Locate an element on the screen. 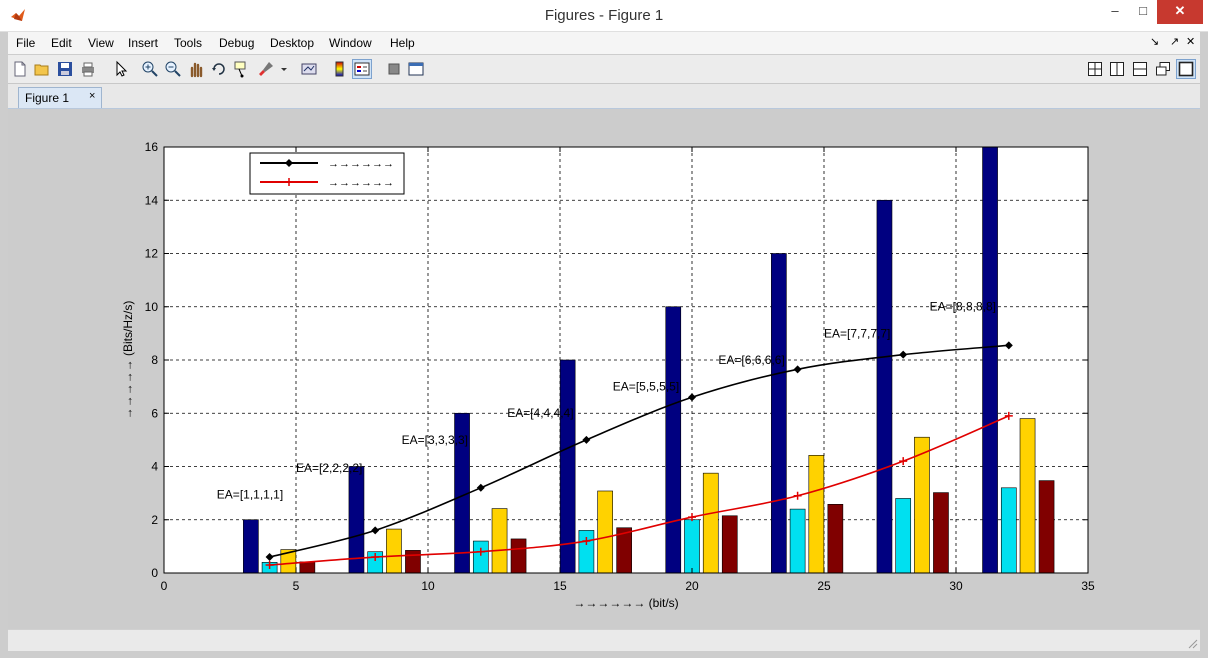  menu-edit: Edit is located at coordinates (61, 43).